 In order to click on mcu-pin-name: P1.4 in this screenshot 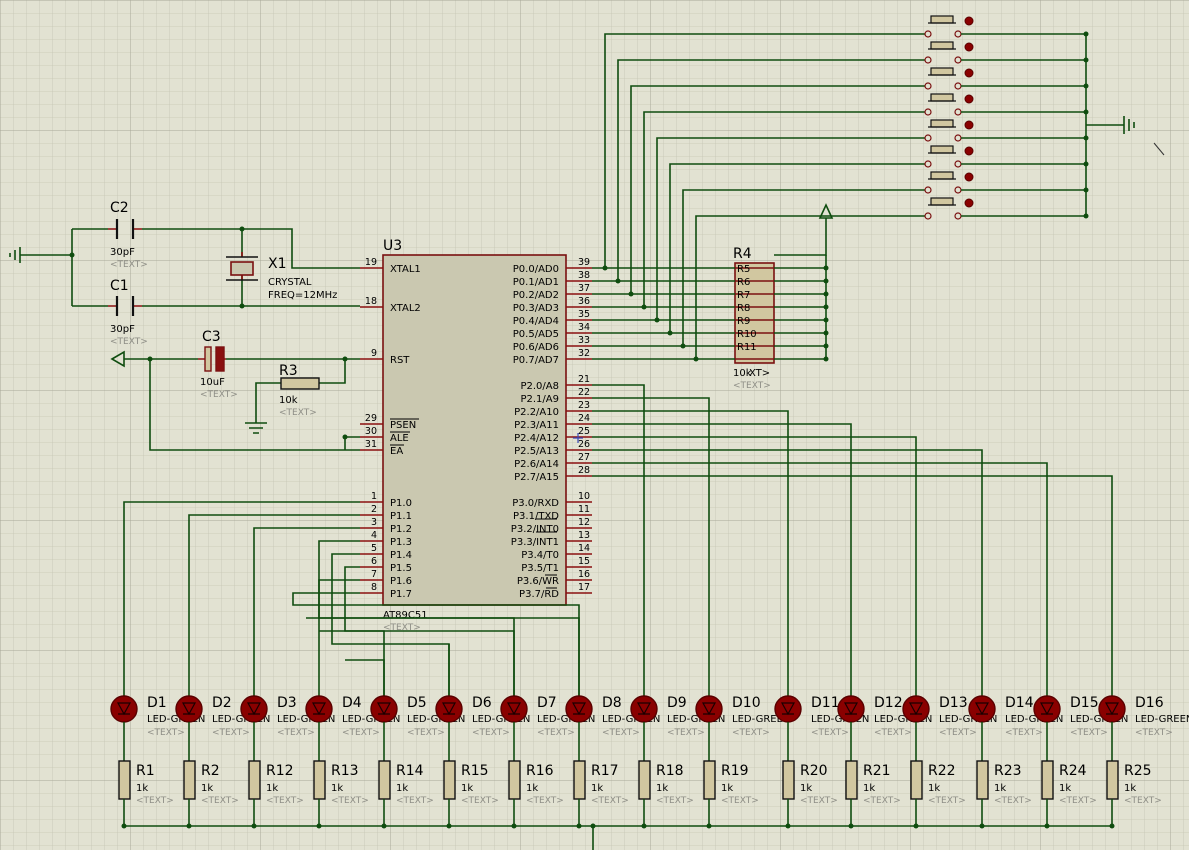, I will do `click(401, 555)`.